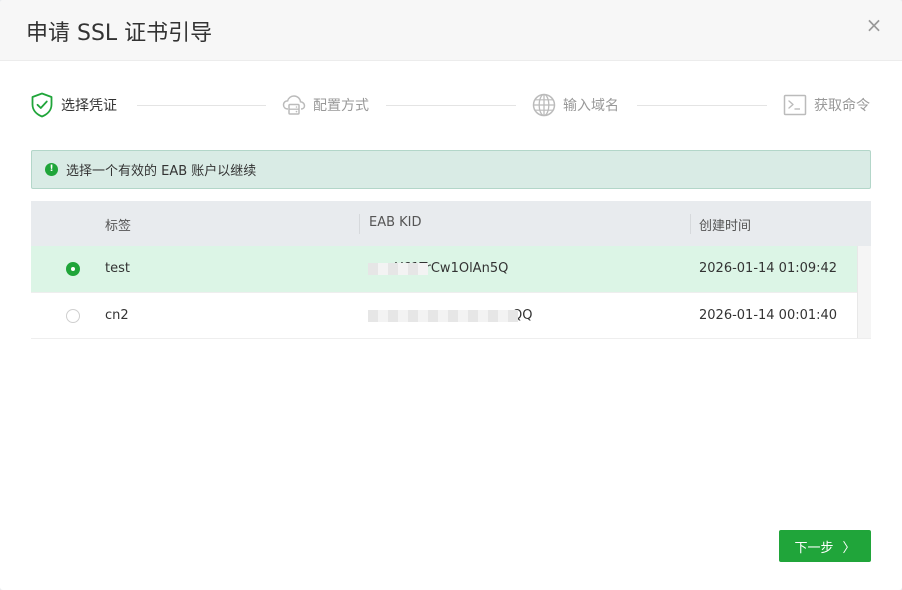  I want to click on dialog-title: 申请 SSL 证书引导, so click(119, 33).